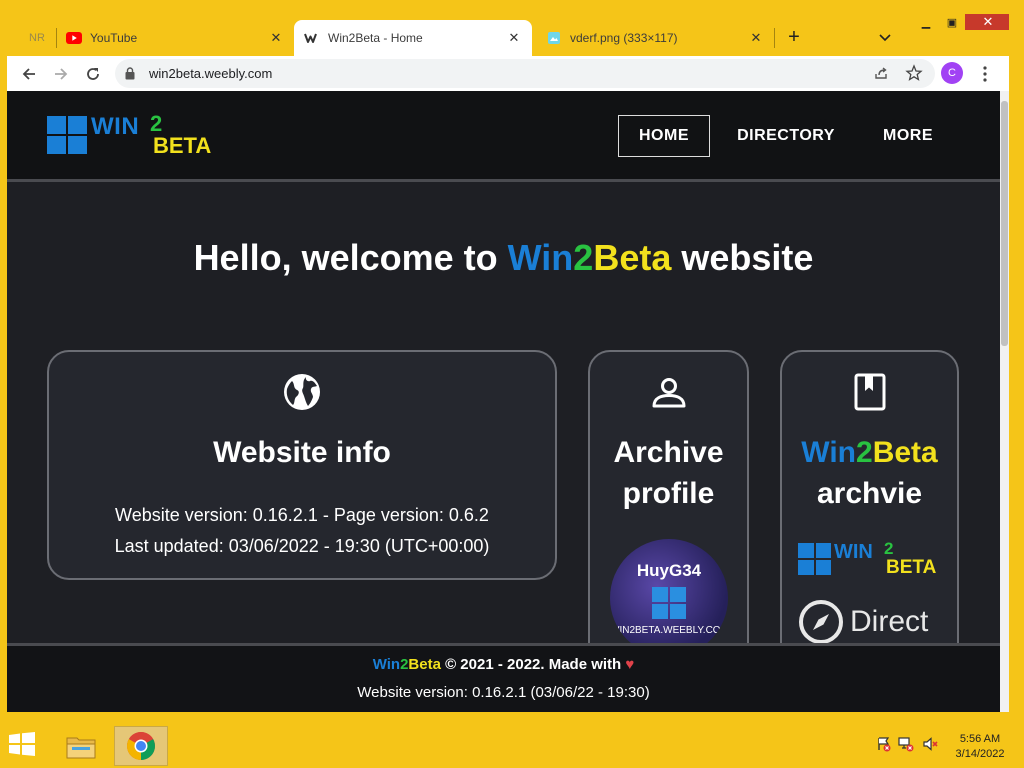 The width and height of the screenshot is (1024, 768). I want to click on forward-button, so click(61, 74).